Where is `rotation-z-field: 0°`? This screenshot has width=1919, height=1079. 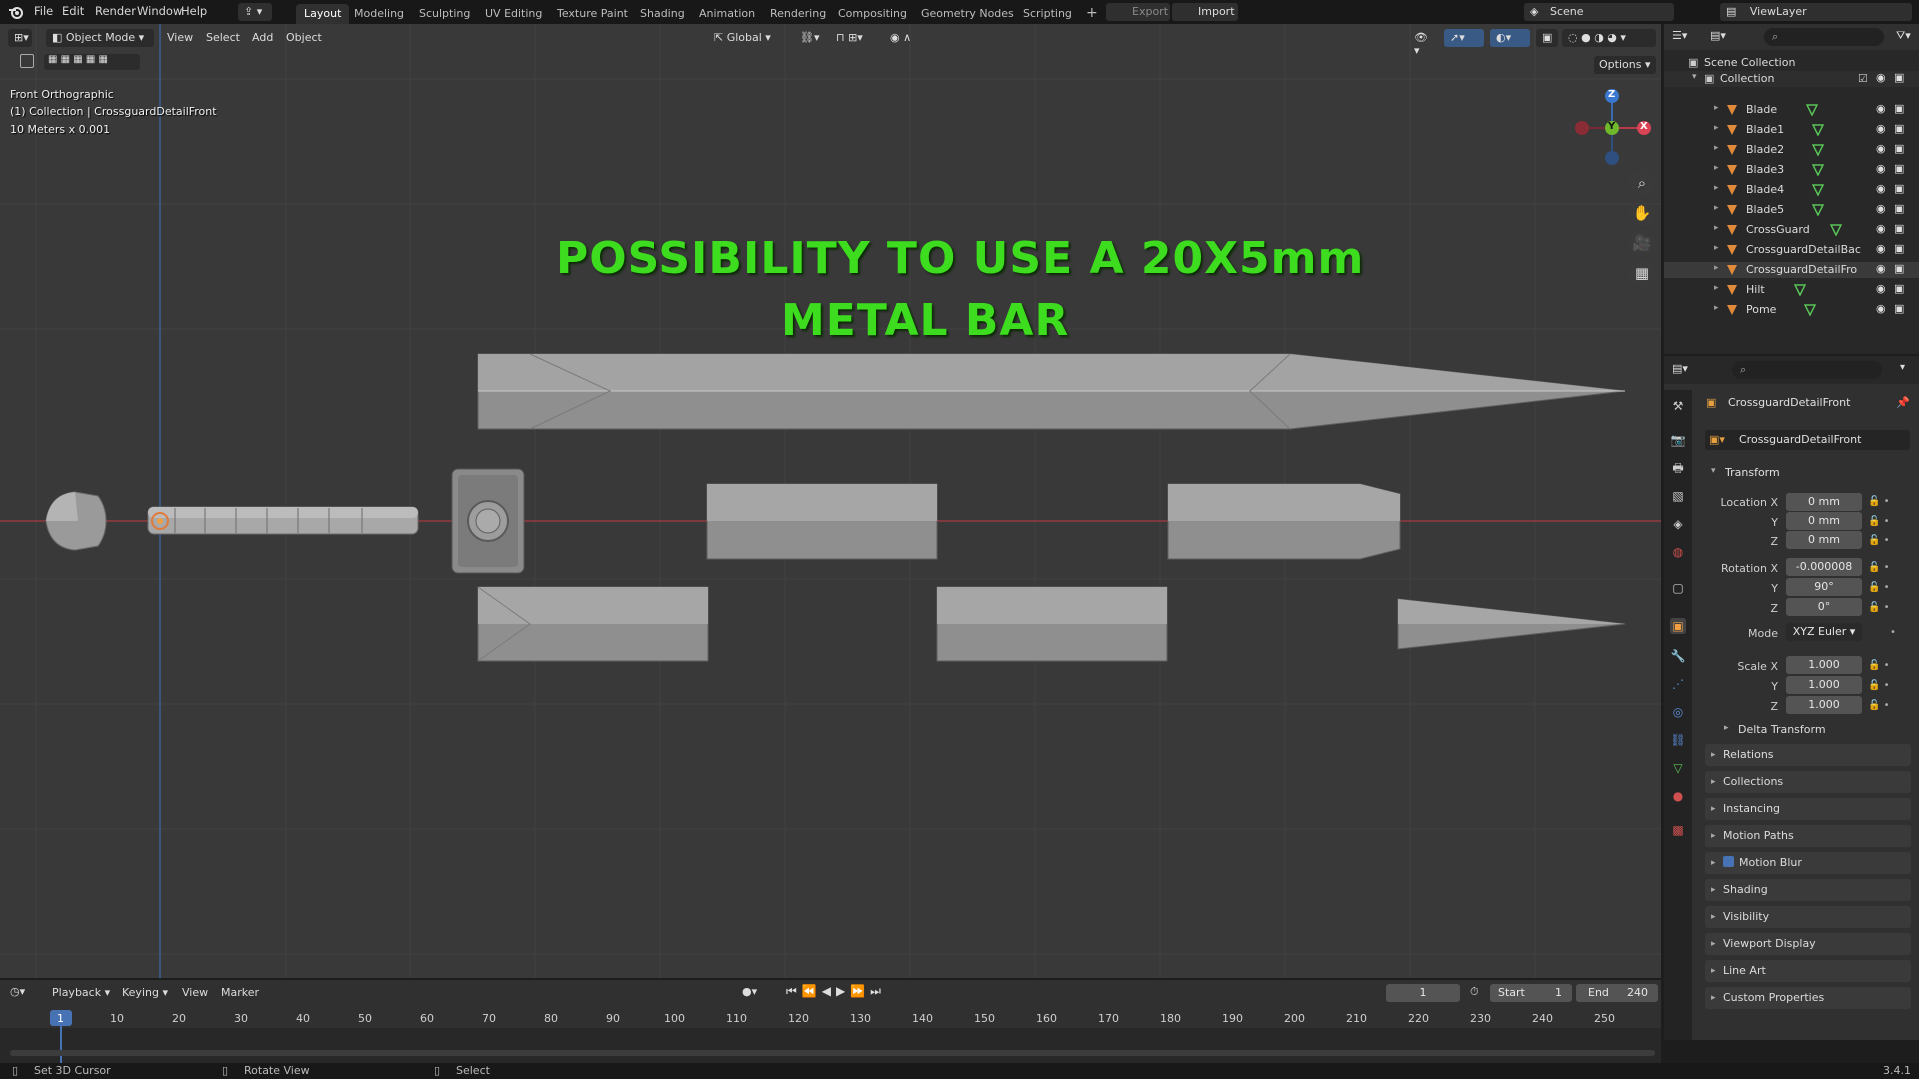
rotation-z-field: 0° is located at coordinates (1824, 607).